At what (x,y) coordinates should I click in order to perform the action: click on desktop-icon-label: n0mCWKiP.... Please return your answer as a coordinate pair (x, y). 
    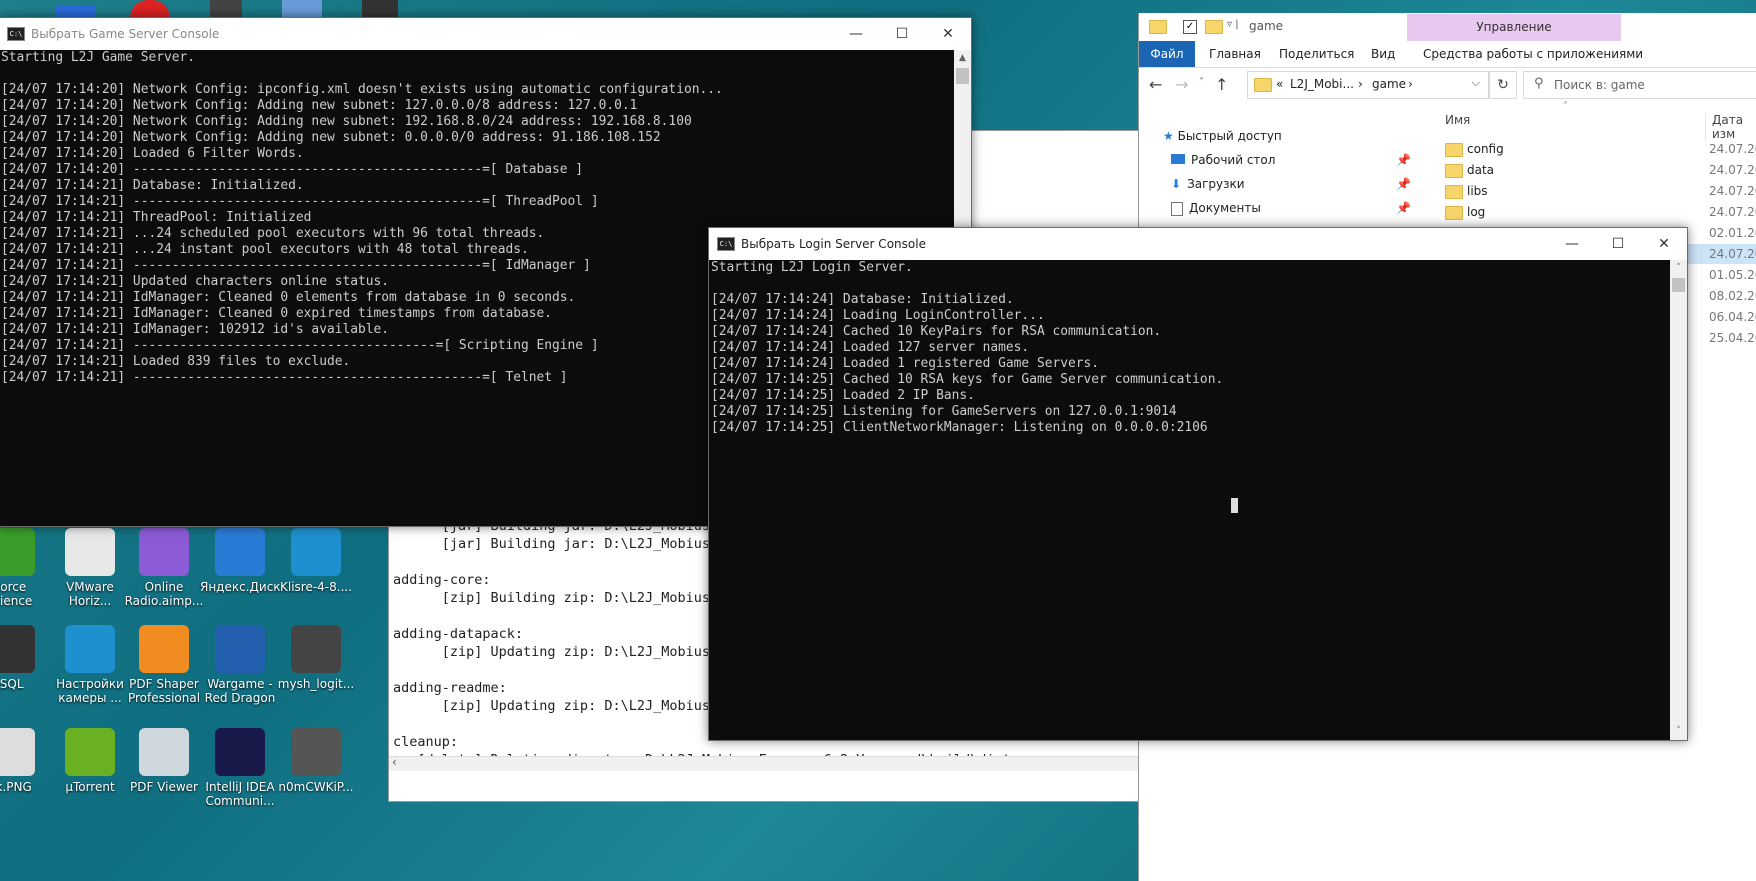
    Looking at the image, I should click on (316, 787).